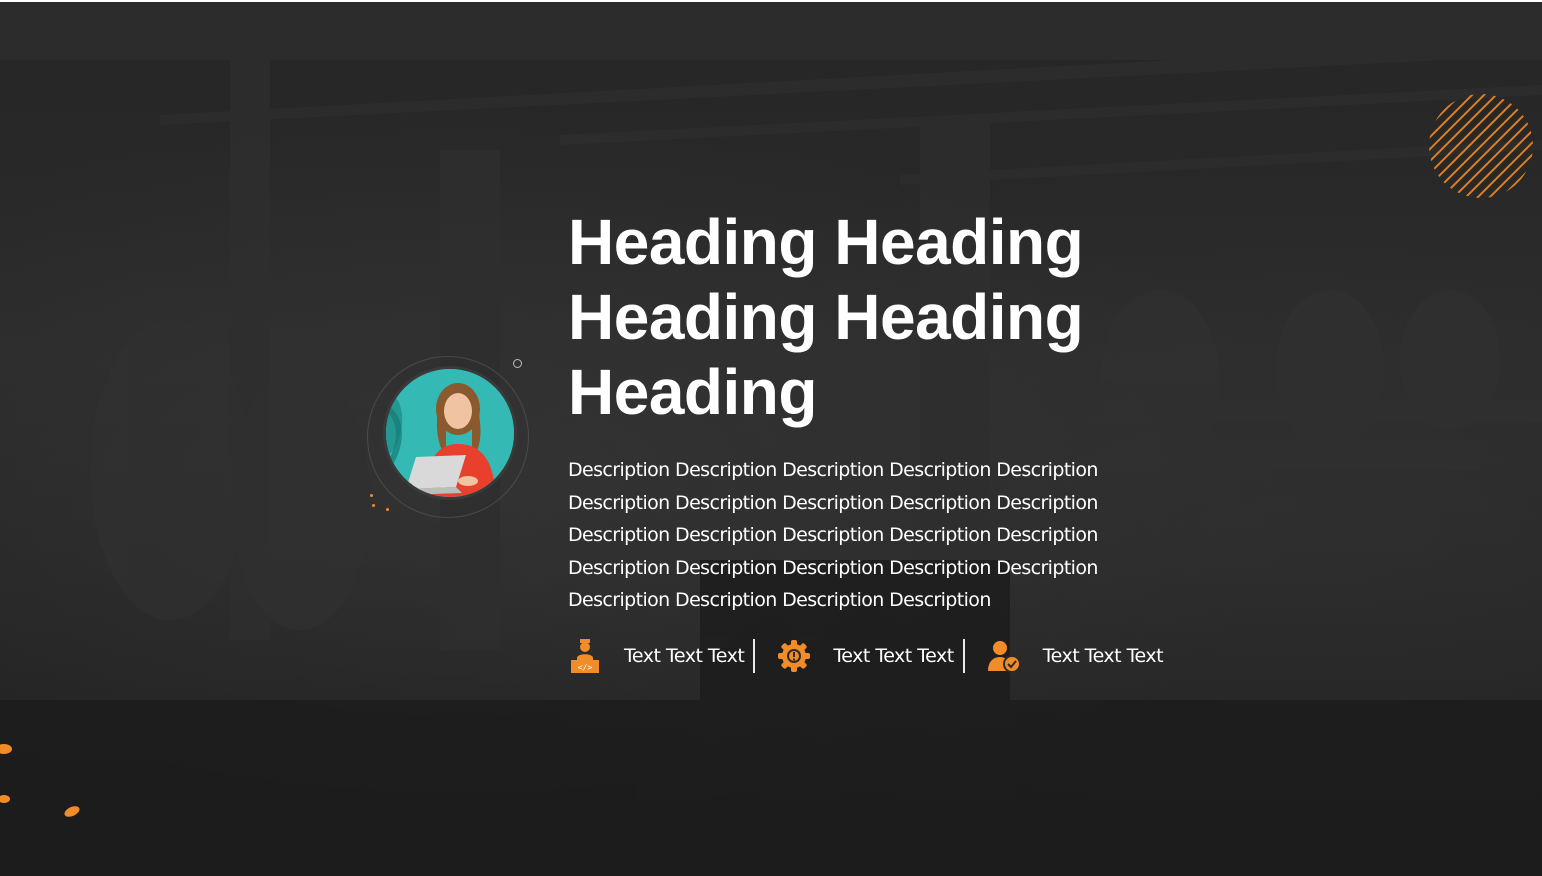 The height and width of the screenshot is (876, 1542). Describe the element at coordinates (1481, 146) in the screenshot. I see `striped-circle-decoration` at that location.